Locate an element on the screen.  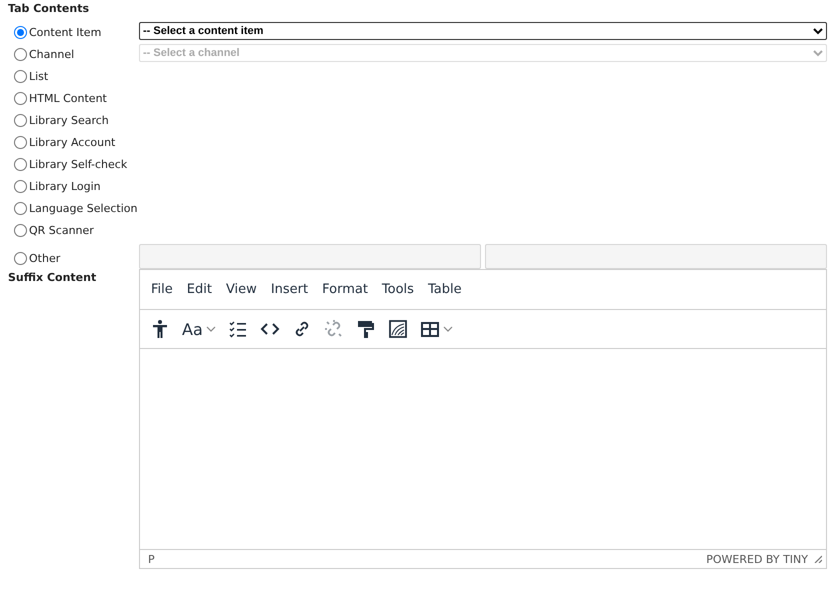
broken-link-icon is located at coordinates (334, 329).